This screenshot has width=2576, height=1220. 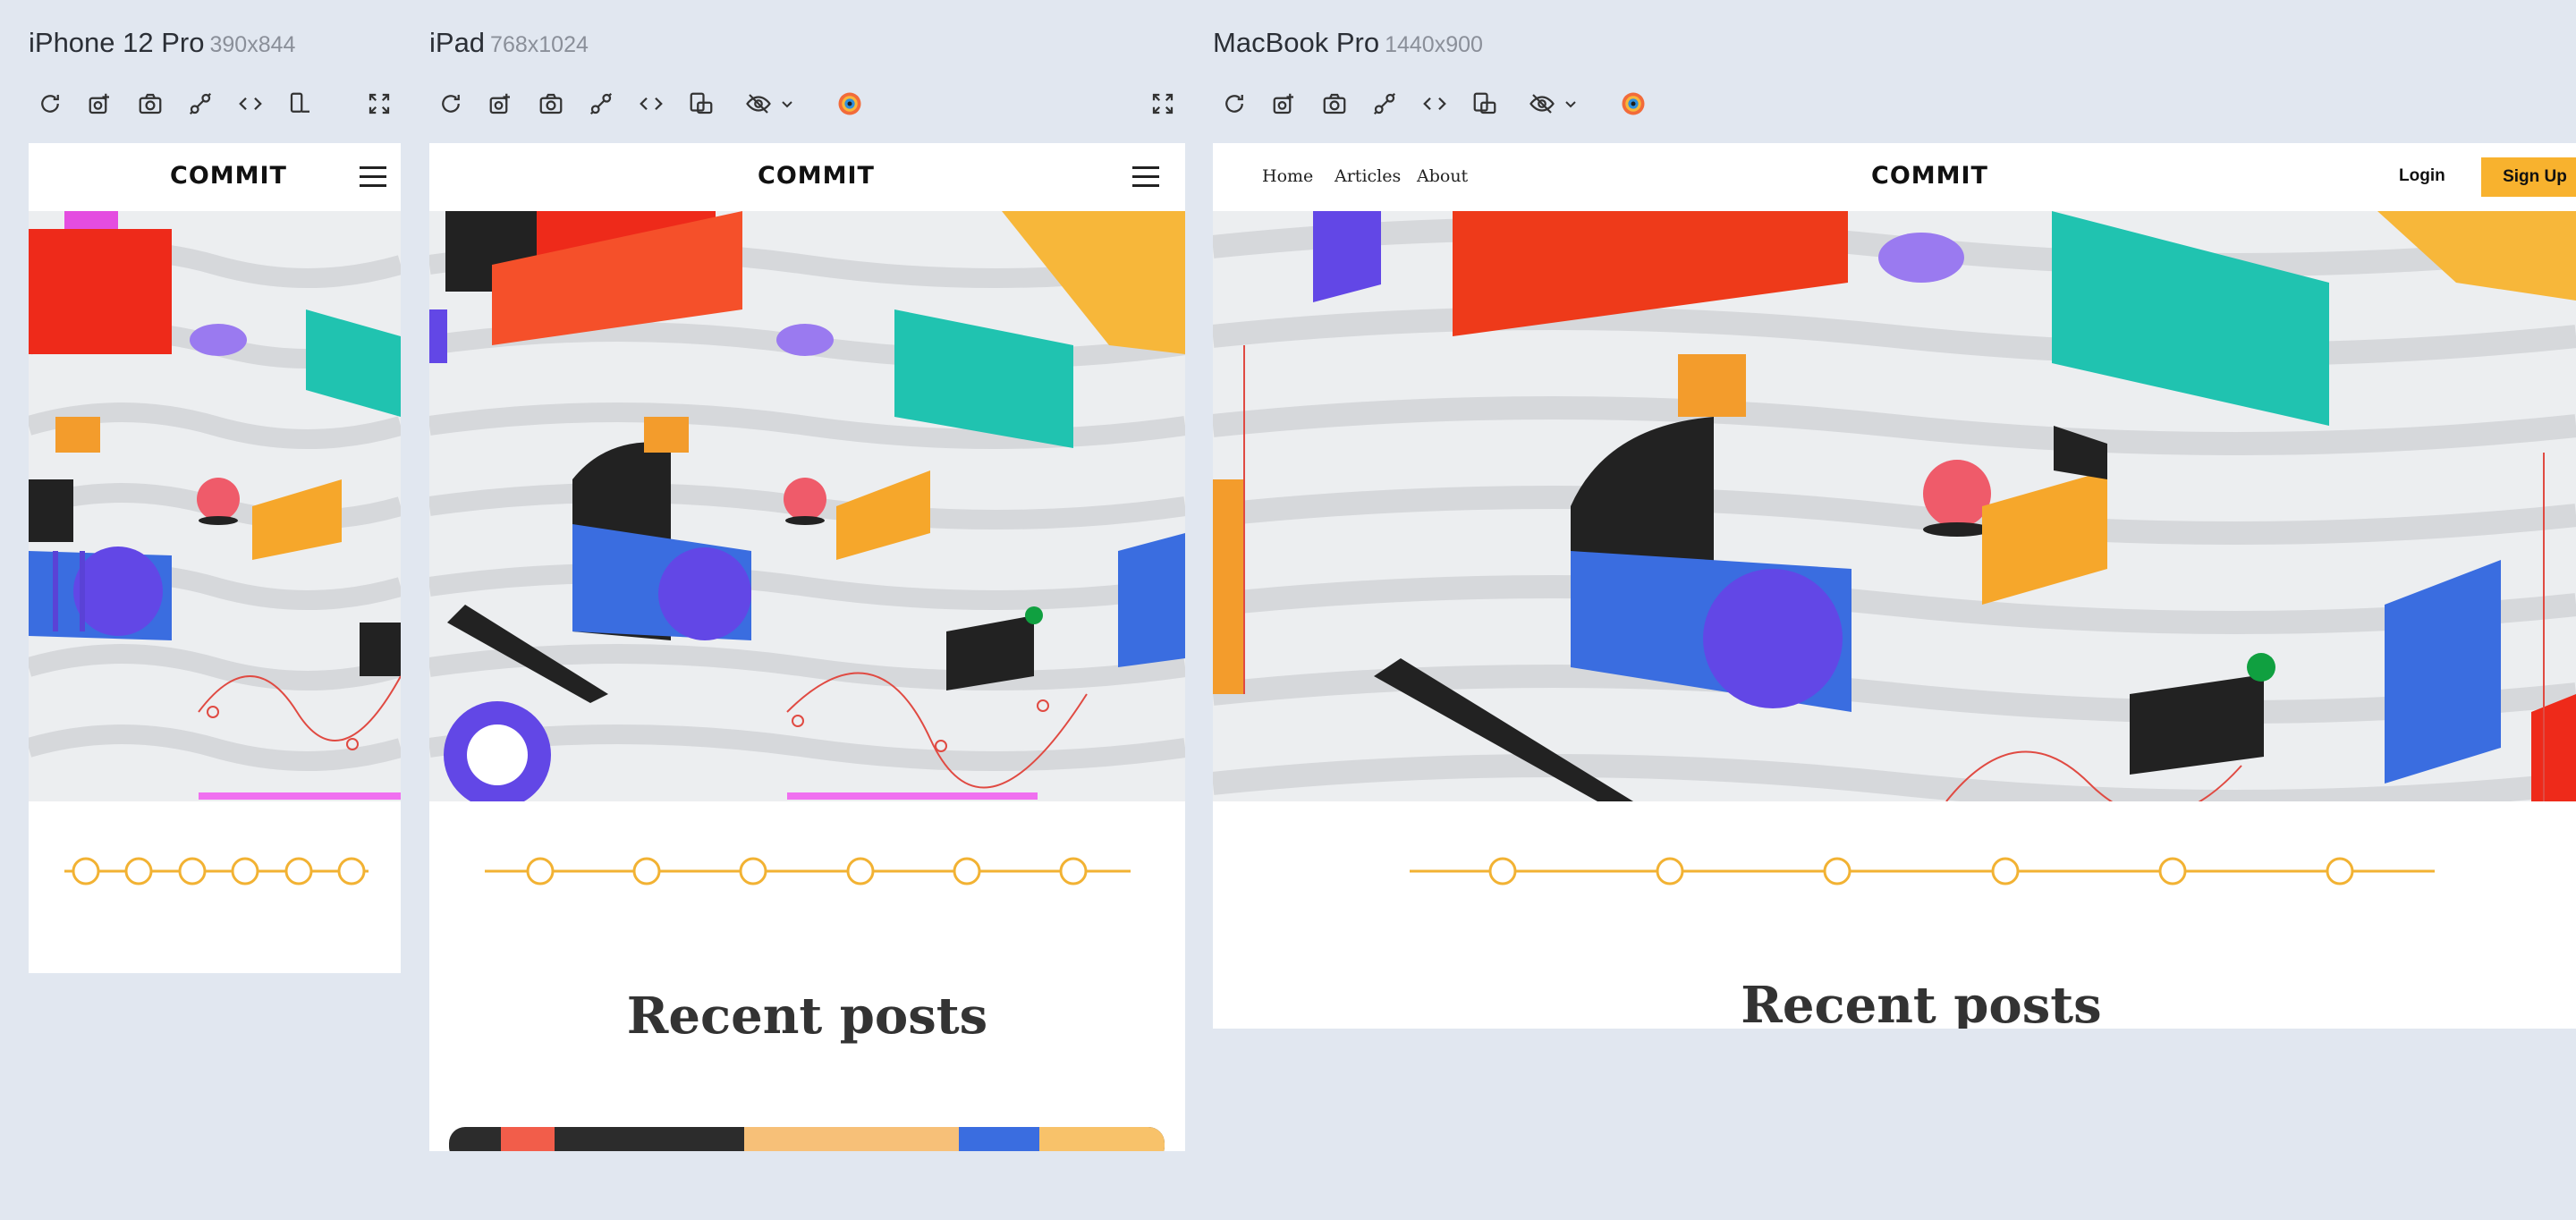 I want to click on device-frame-iphone: COMMIT, so click(x=215, y=558).